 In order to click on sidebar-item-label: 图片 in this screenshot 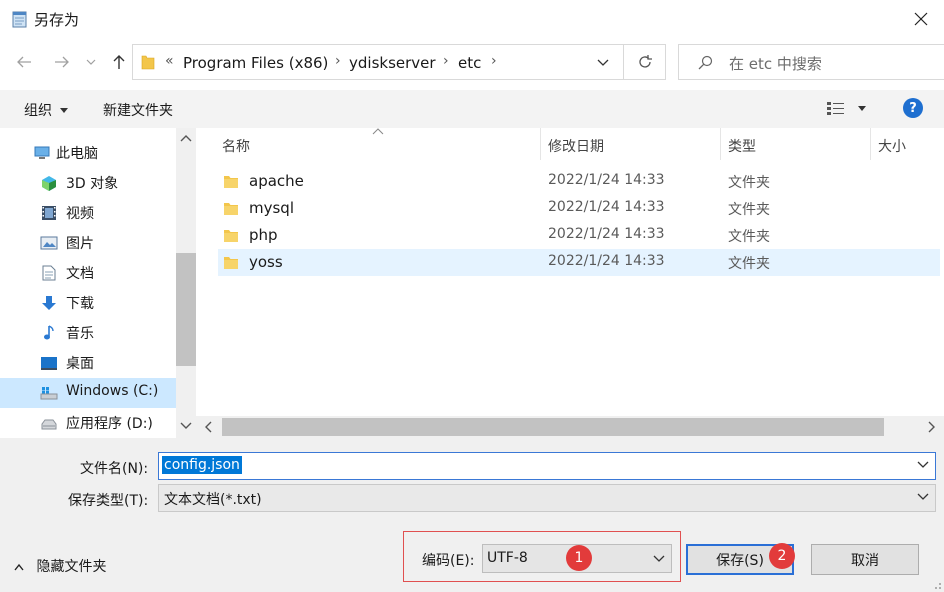, I will do `click(80, 244)`.